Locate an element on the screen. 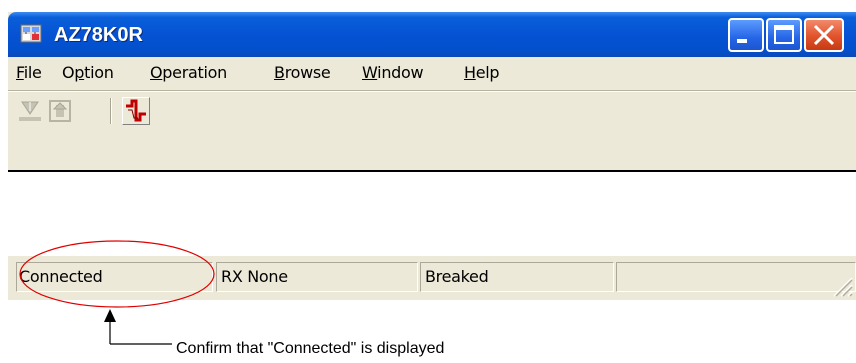 The width and height of the screenshot is (856, 363). status-rx: RX None is located at coordinates (317, 277).